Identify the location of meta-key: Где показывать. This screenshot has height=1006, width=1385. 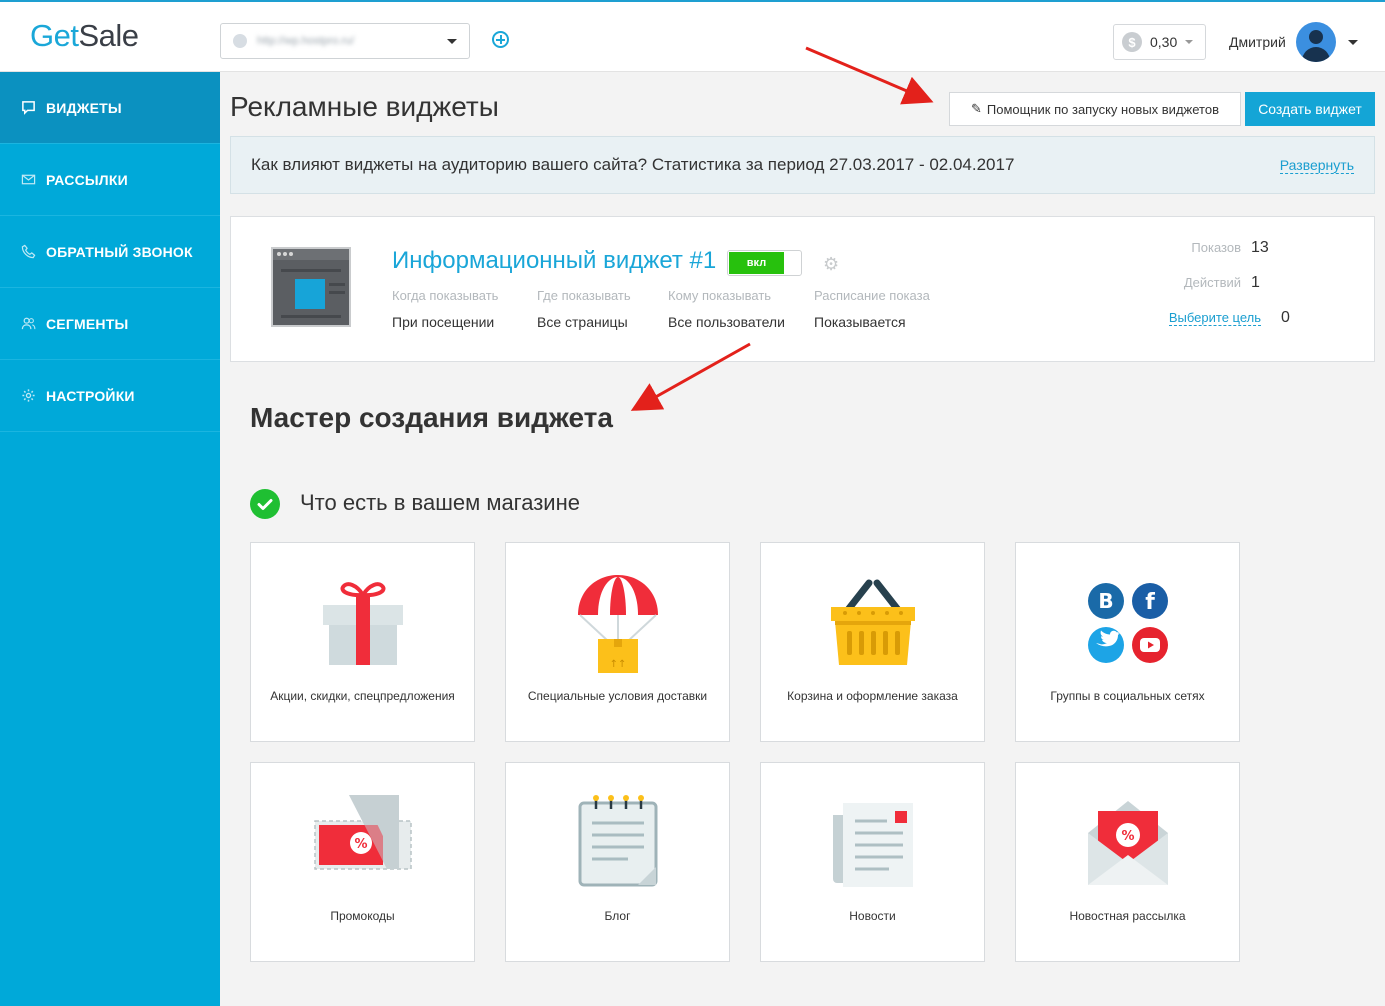
(584, 295).